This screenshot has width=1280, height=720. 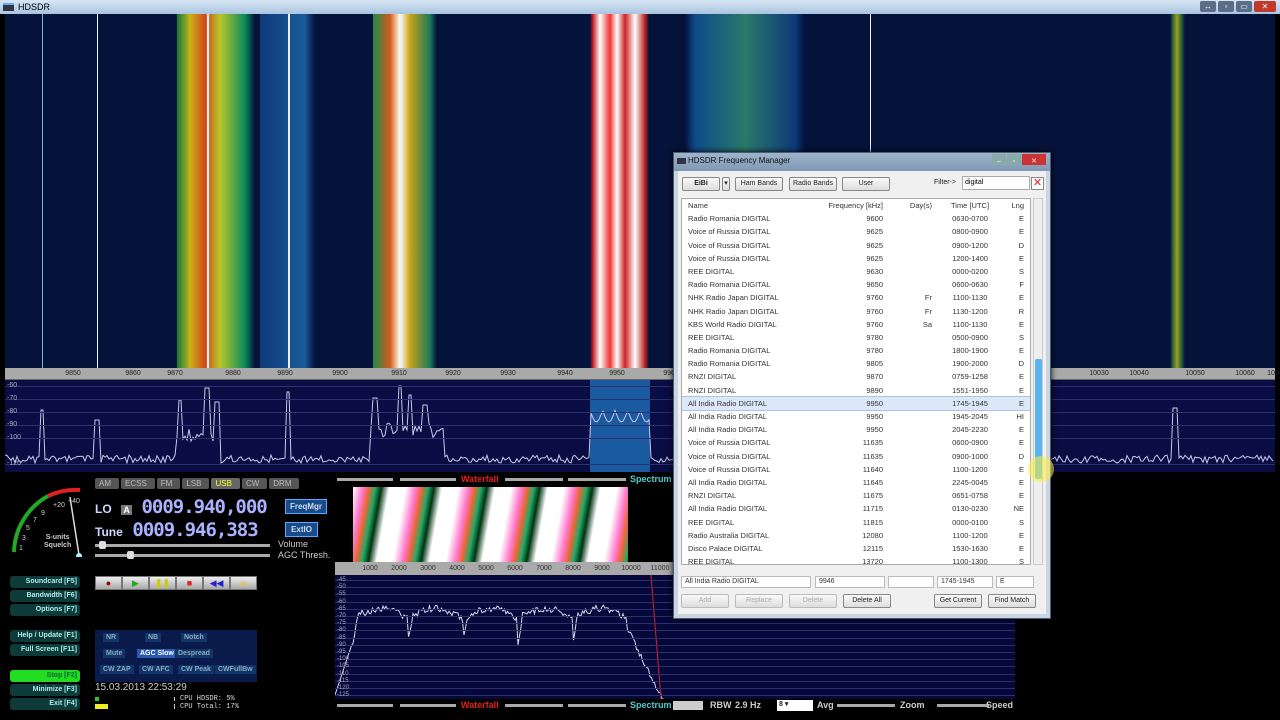 What do you see at coordinates (157, 653) in the screenshot?
I see `agc-slow-button: AGC Slow` at bounding box center [157, 653].